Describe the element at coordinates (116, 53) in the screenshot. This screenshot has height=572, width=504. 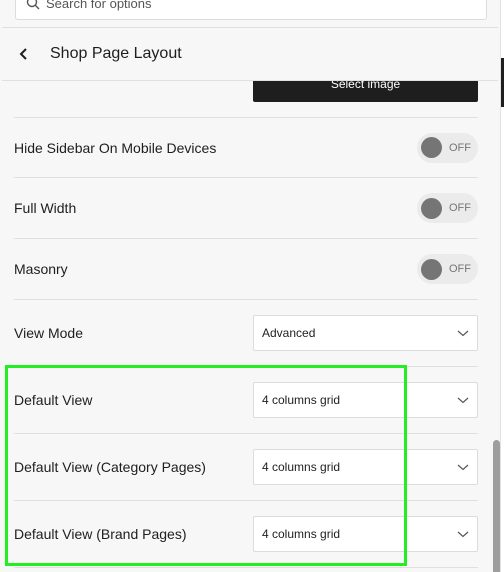
I see `page-title: Shop Page Layout` at that location.